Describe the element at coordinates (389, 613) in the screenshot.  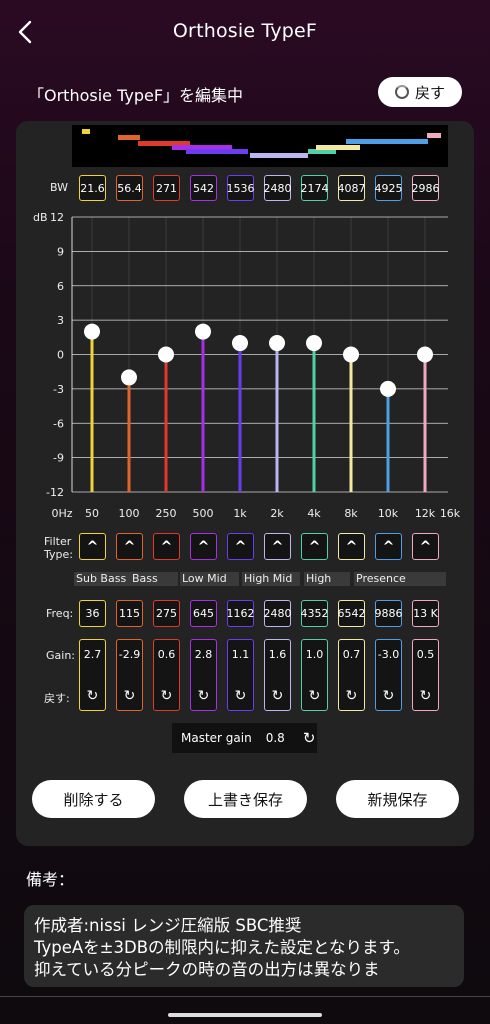
I see `freq-value: 9886` at that location.